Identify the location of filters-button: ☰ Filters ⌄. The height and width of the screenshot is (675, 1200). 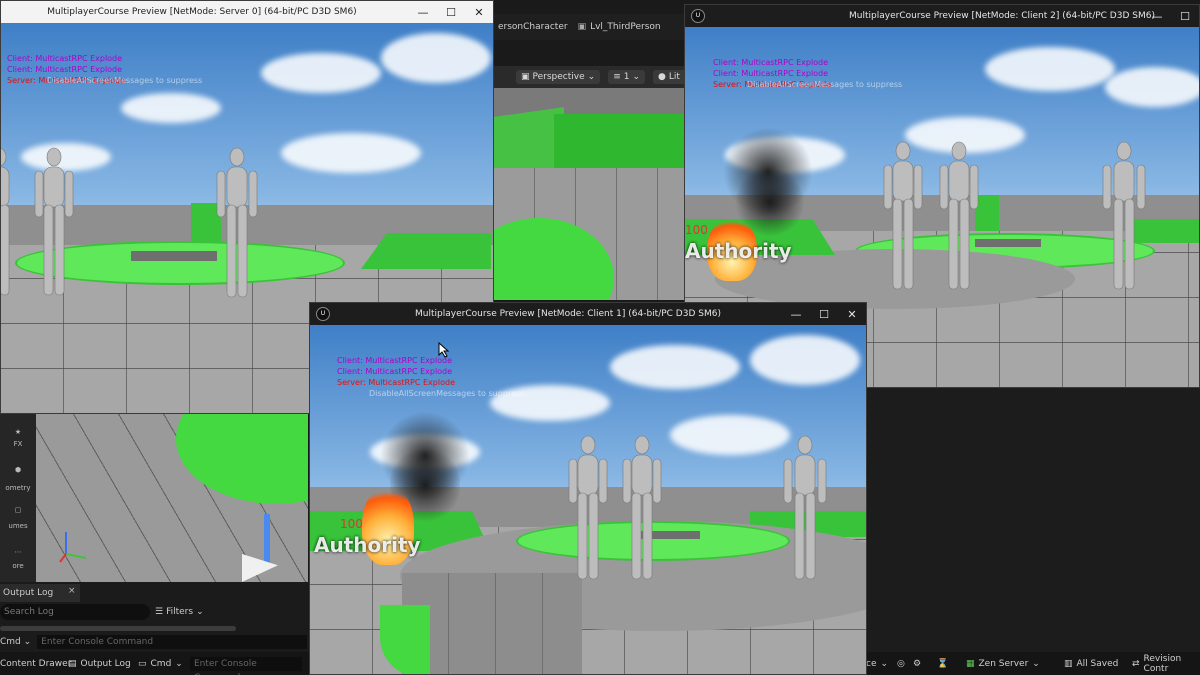
(179, 612).